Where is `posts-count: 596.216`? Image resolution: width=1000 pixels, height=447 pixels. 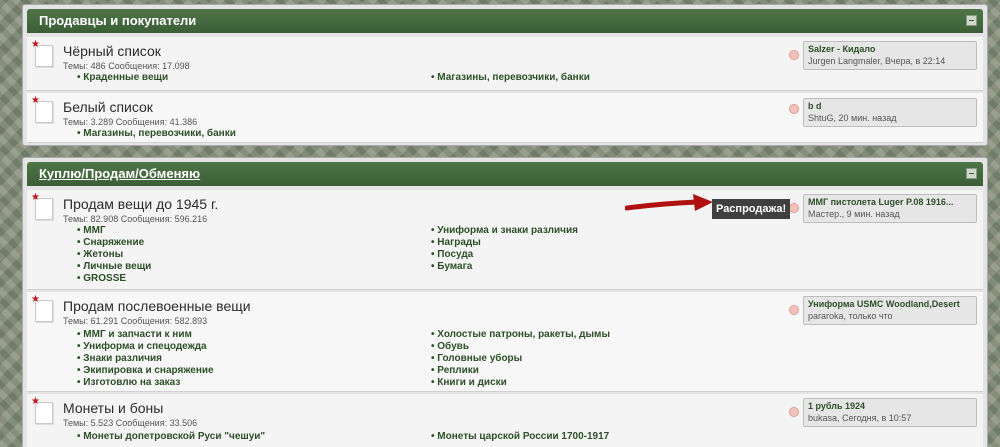
posts-count: 596.216 is located at coordinates (191, 219).